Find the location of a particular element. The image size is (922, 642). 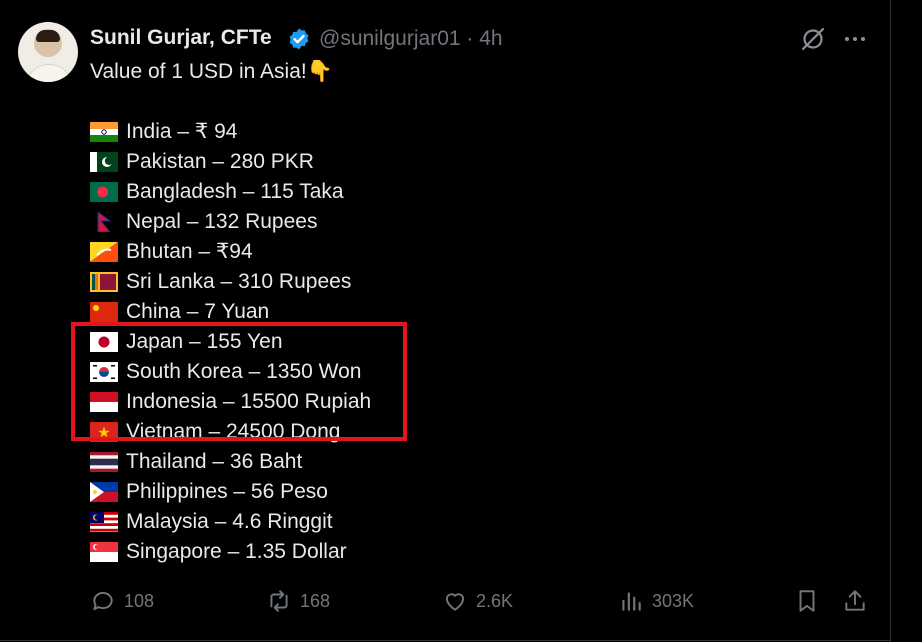

post-headline: Value of 1 USD in Asia!👇 is located at coordinates (211, 71).